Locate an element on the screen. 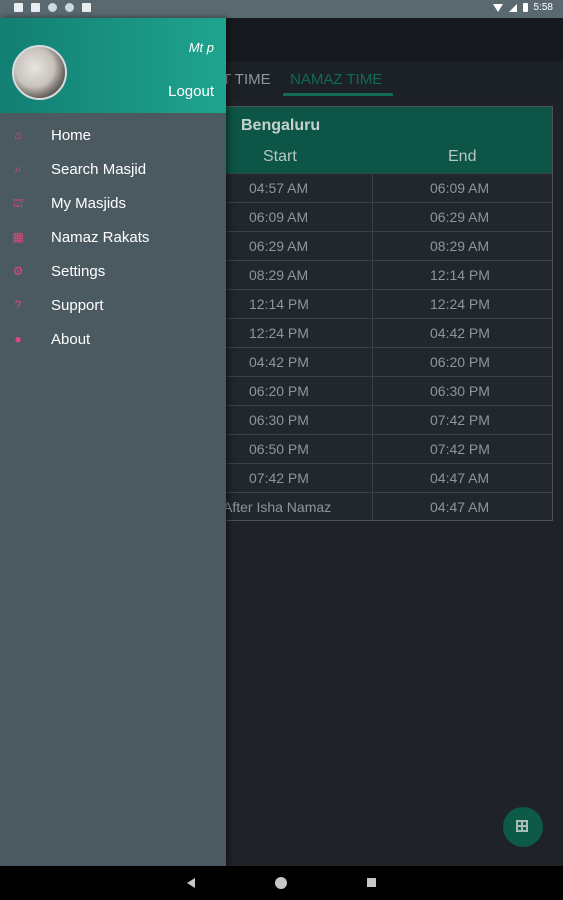 The image size is (563, 900). menu-item-namaz-rakats: ▦ Namaz Rakats is located at coordinates (113, 237).